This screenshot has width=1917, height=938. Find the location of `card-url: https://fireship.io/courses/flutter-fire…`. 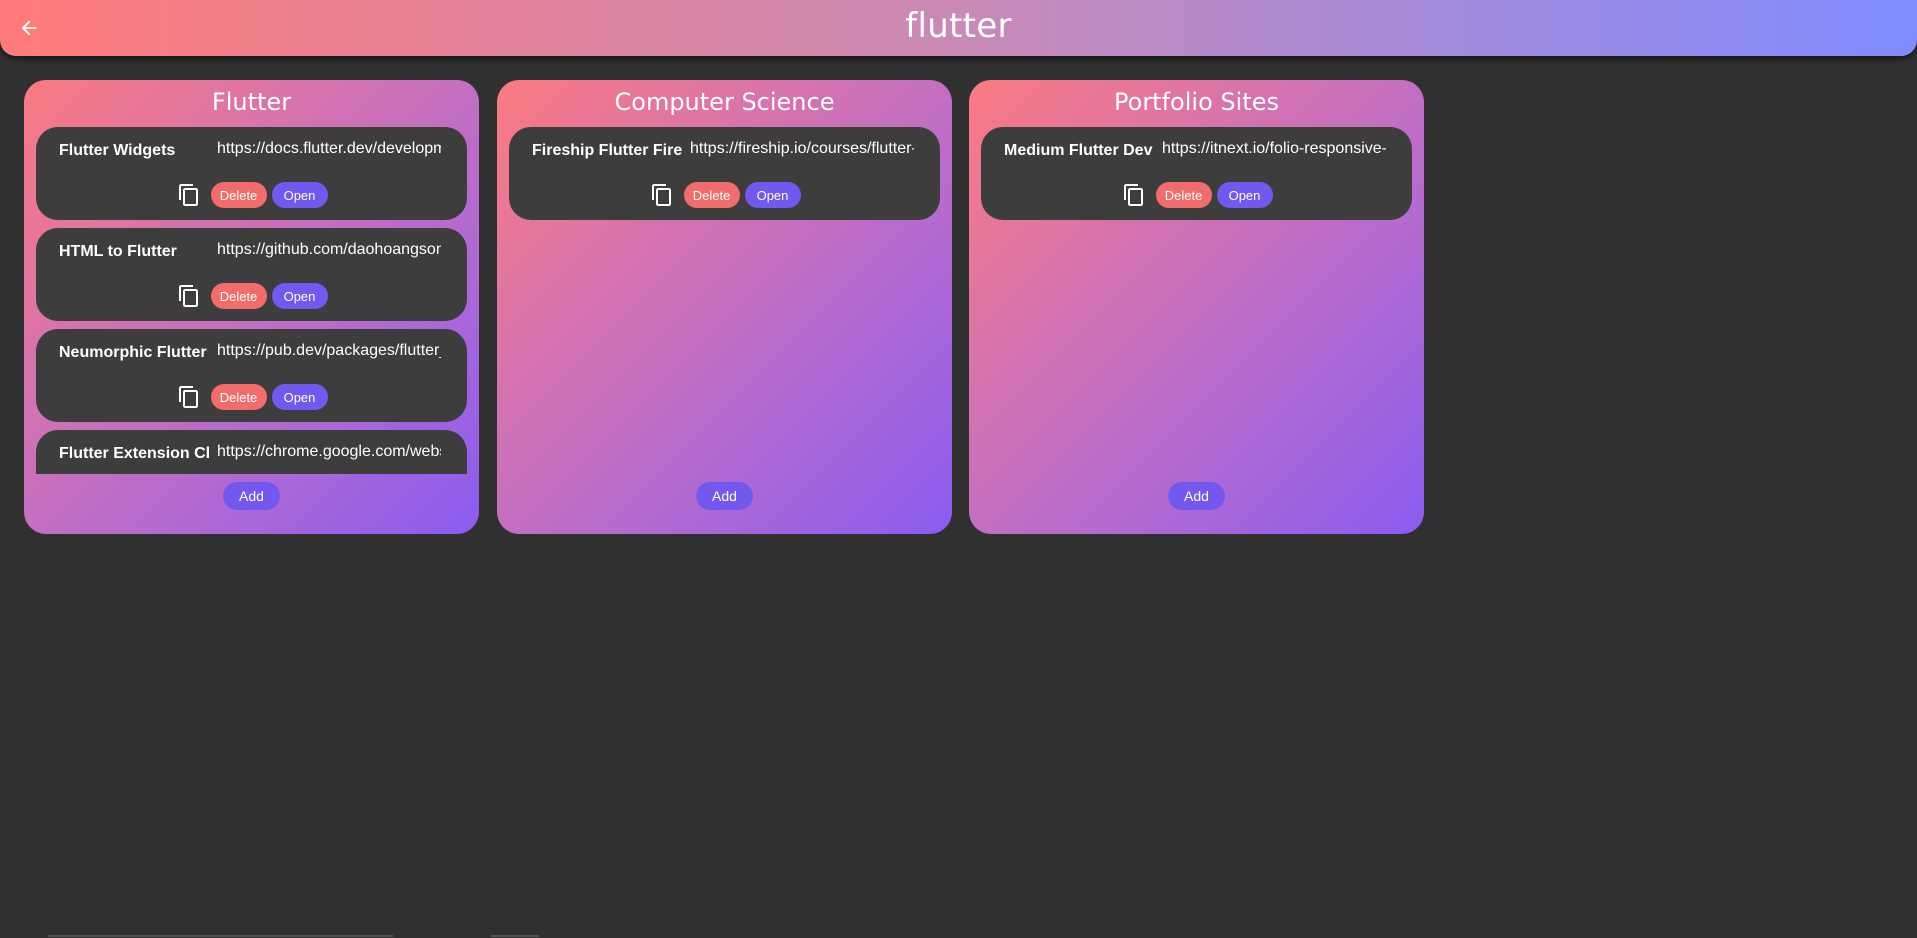

card-url: https://fireship.io/courses/flutter-fire… is located at coordinates (802, 149).